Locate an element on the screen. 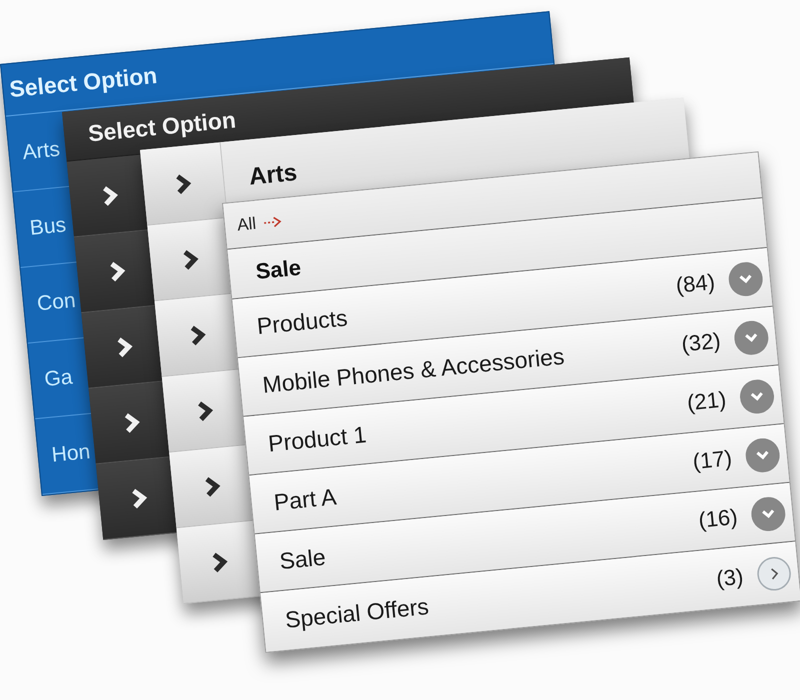 This screenshot has height=700, width=800. section-title: Sale is located at coordinates (278, 269).